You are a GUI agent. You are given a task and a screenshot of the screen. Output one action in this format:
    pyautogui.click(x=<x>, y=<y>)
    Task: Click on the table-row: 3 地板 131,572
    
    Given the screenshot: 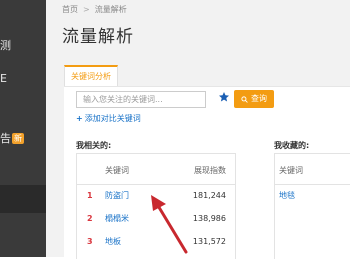 What is the action you would take?
    pyautogui.click(x=156, y=241)
    